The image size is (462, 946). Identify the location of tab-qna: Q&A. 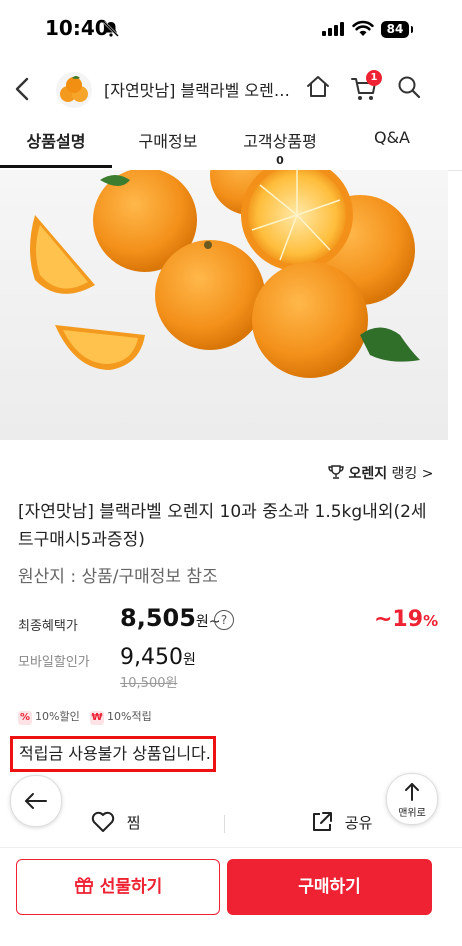
(392, 143).